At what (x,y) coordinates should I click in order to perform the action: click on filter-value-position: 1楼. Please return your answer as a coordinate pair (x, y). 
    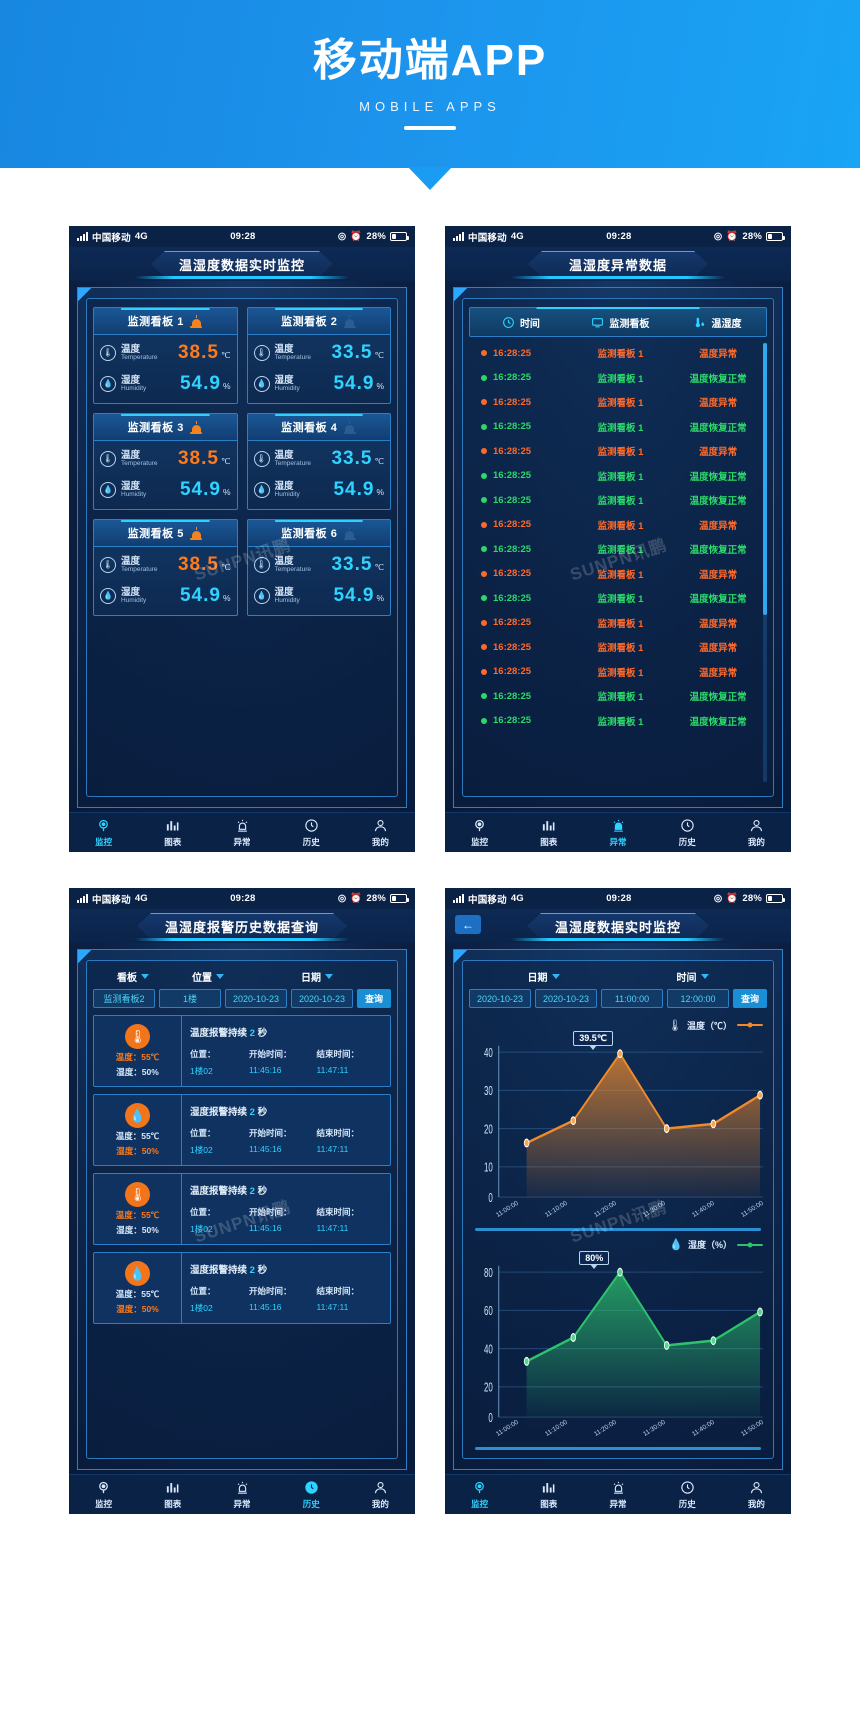
    Looking at the image, I should click on (190, 998).